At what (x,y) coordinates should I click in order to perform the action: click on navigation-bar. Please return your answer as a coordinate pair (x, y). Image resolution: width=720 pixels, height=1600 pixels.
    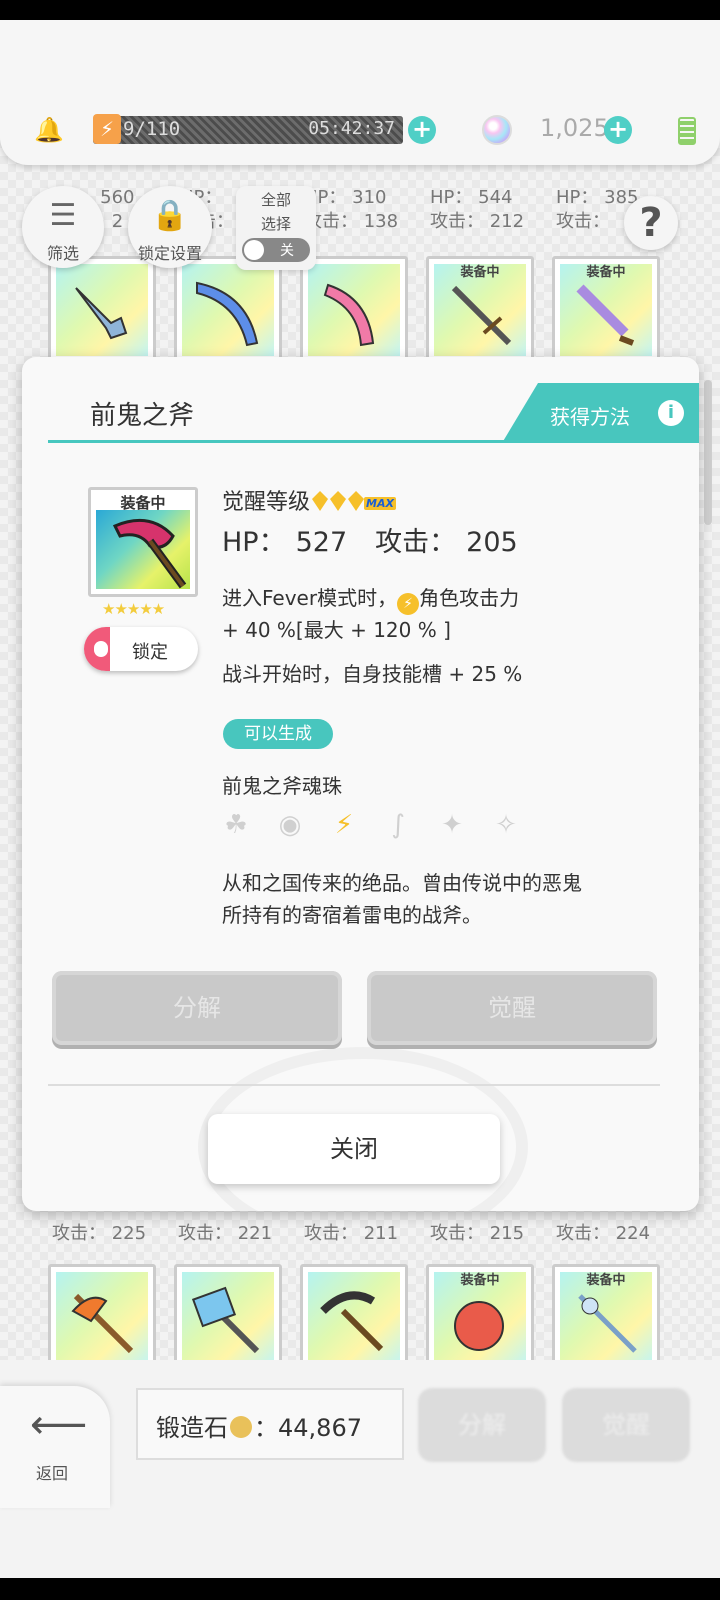
    Looking at the image, I should click on (360, 1589).